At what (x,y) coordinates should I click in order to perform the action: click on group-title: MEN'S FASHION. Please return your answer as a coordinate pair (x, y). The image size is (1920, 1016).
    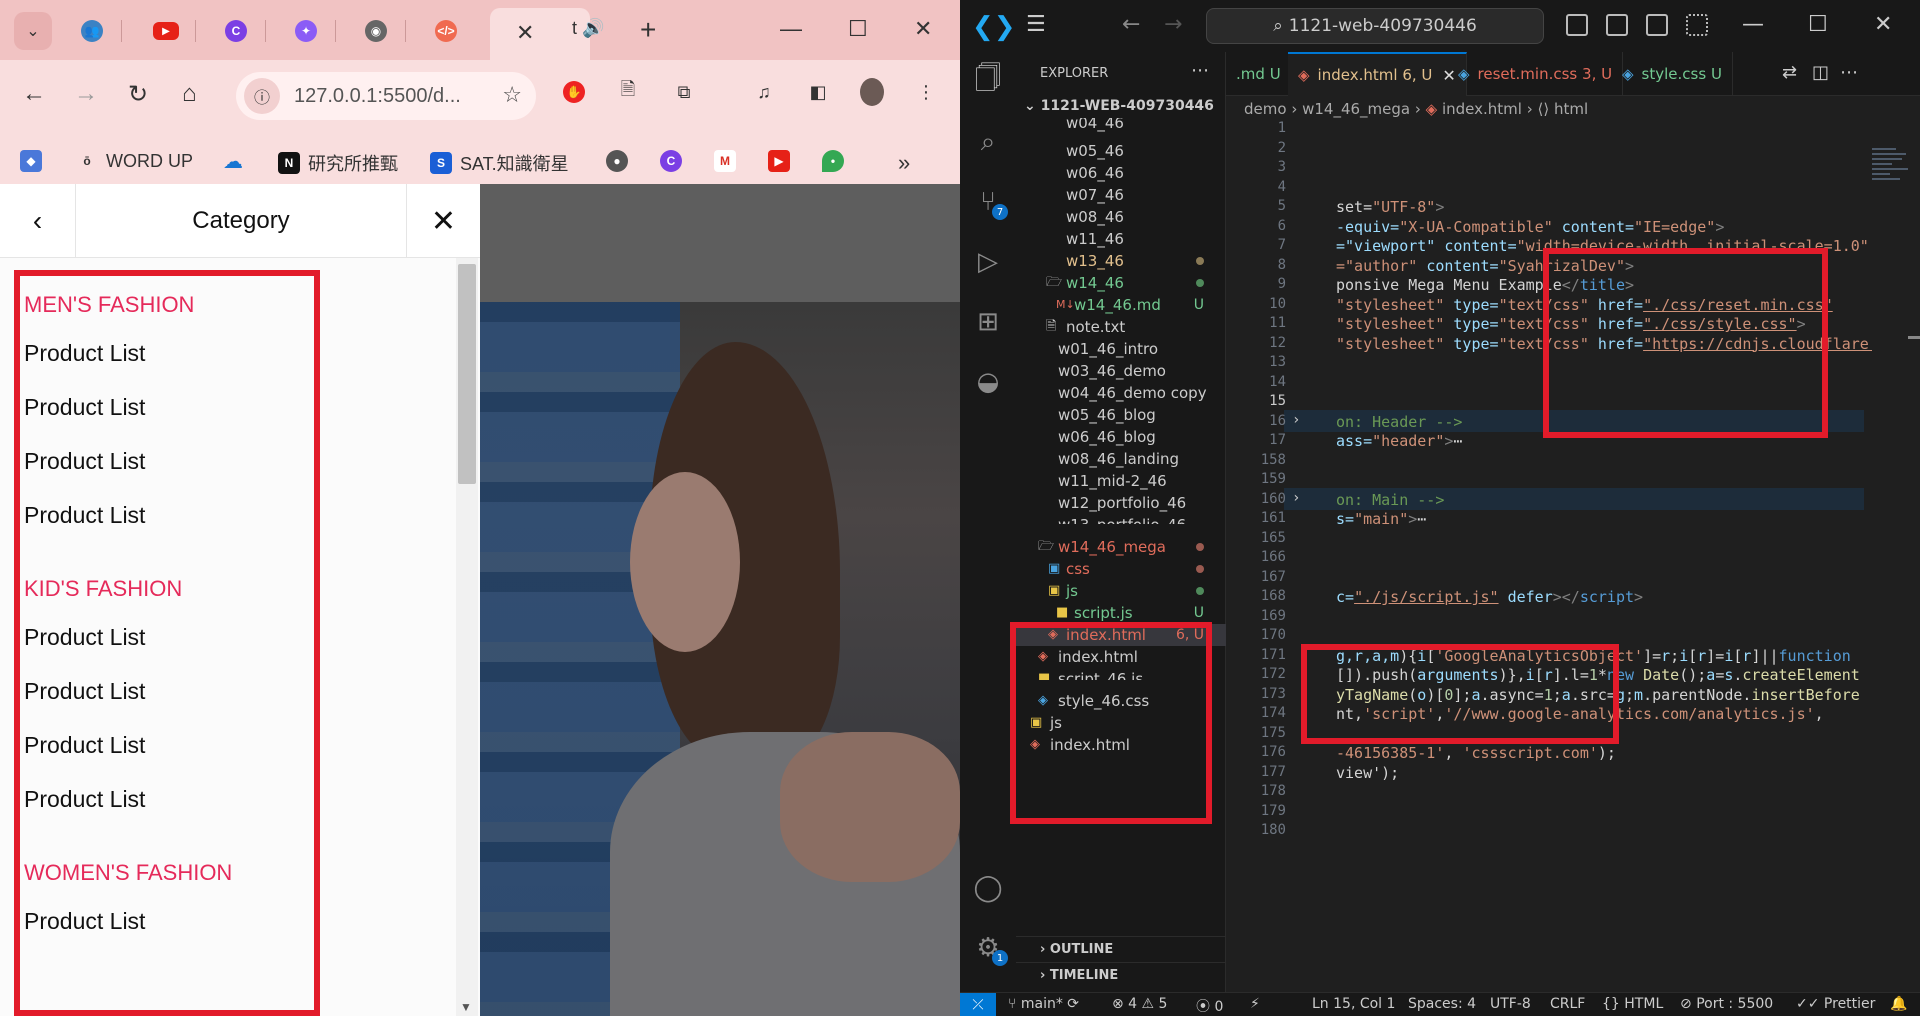
    Looking at the image, I should click on (234, 305).